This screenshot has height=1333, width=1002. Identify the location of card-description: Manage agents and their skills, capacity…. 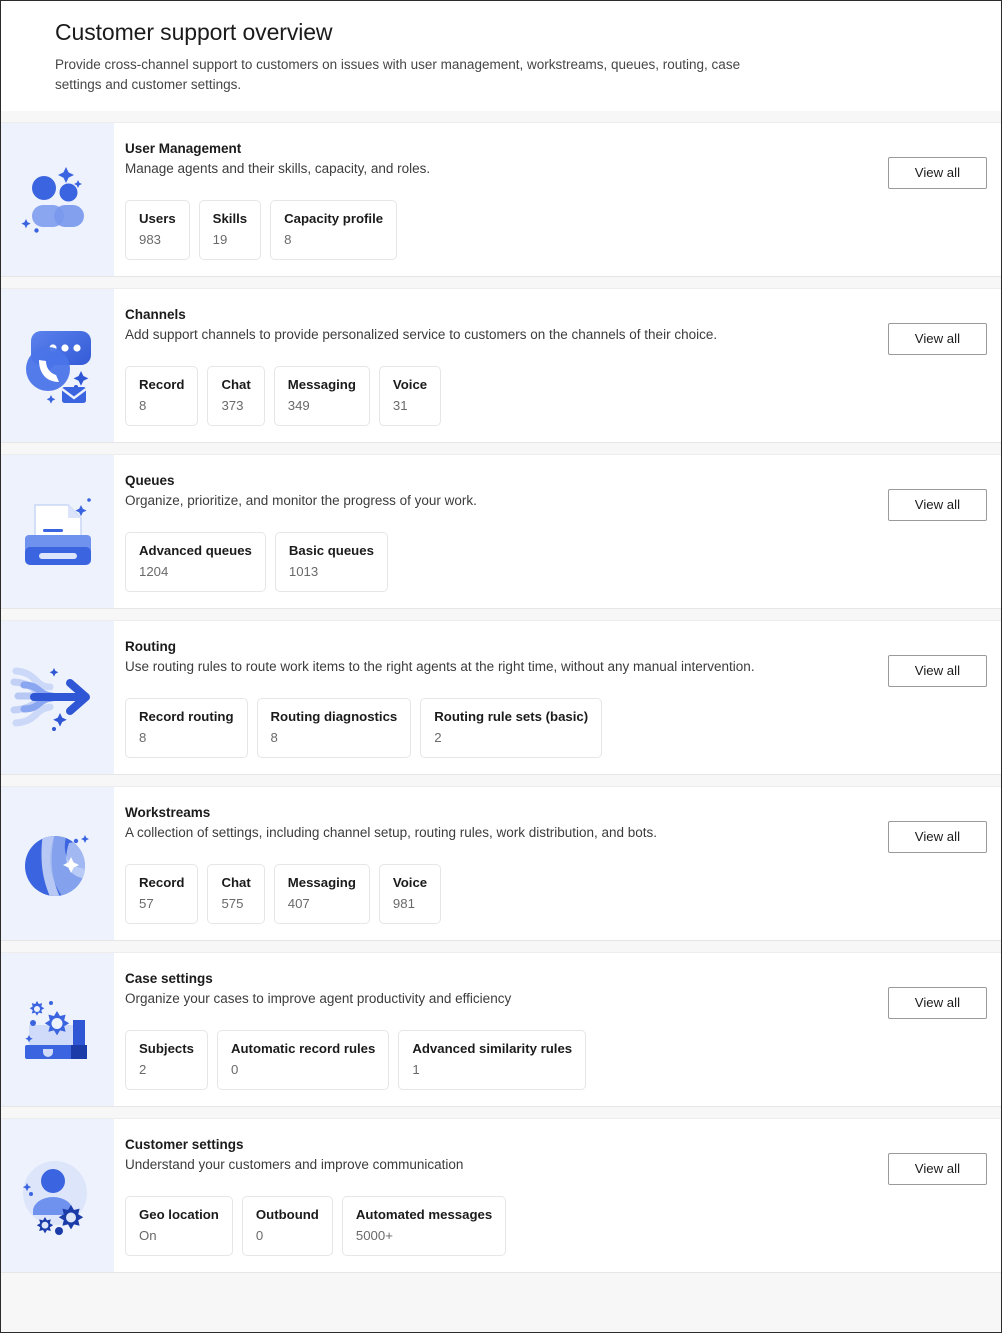
(278, 168).